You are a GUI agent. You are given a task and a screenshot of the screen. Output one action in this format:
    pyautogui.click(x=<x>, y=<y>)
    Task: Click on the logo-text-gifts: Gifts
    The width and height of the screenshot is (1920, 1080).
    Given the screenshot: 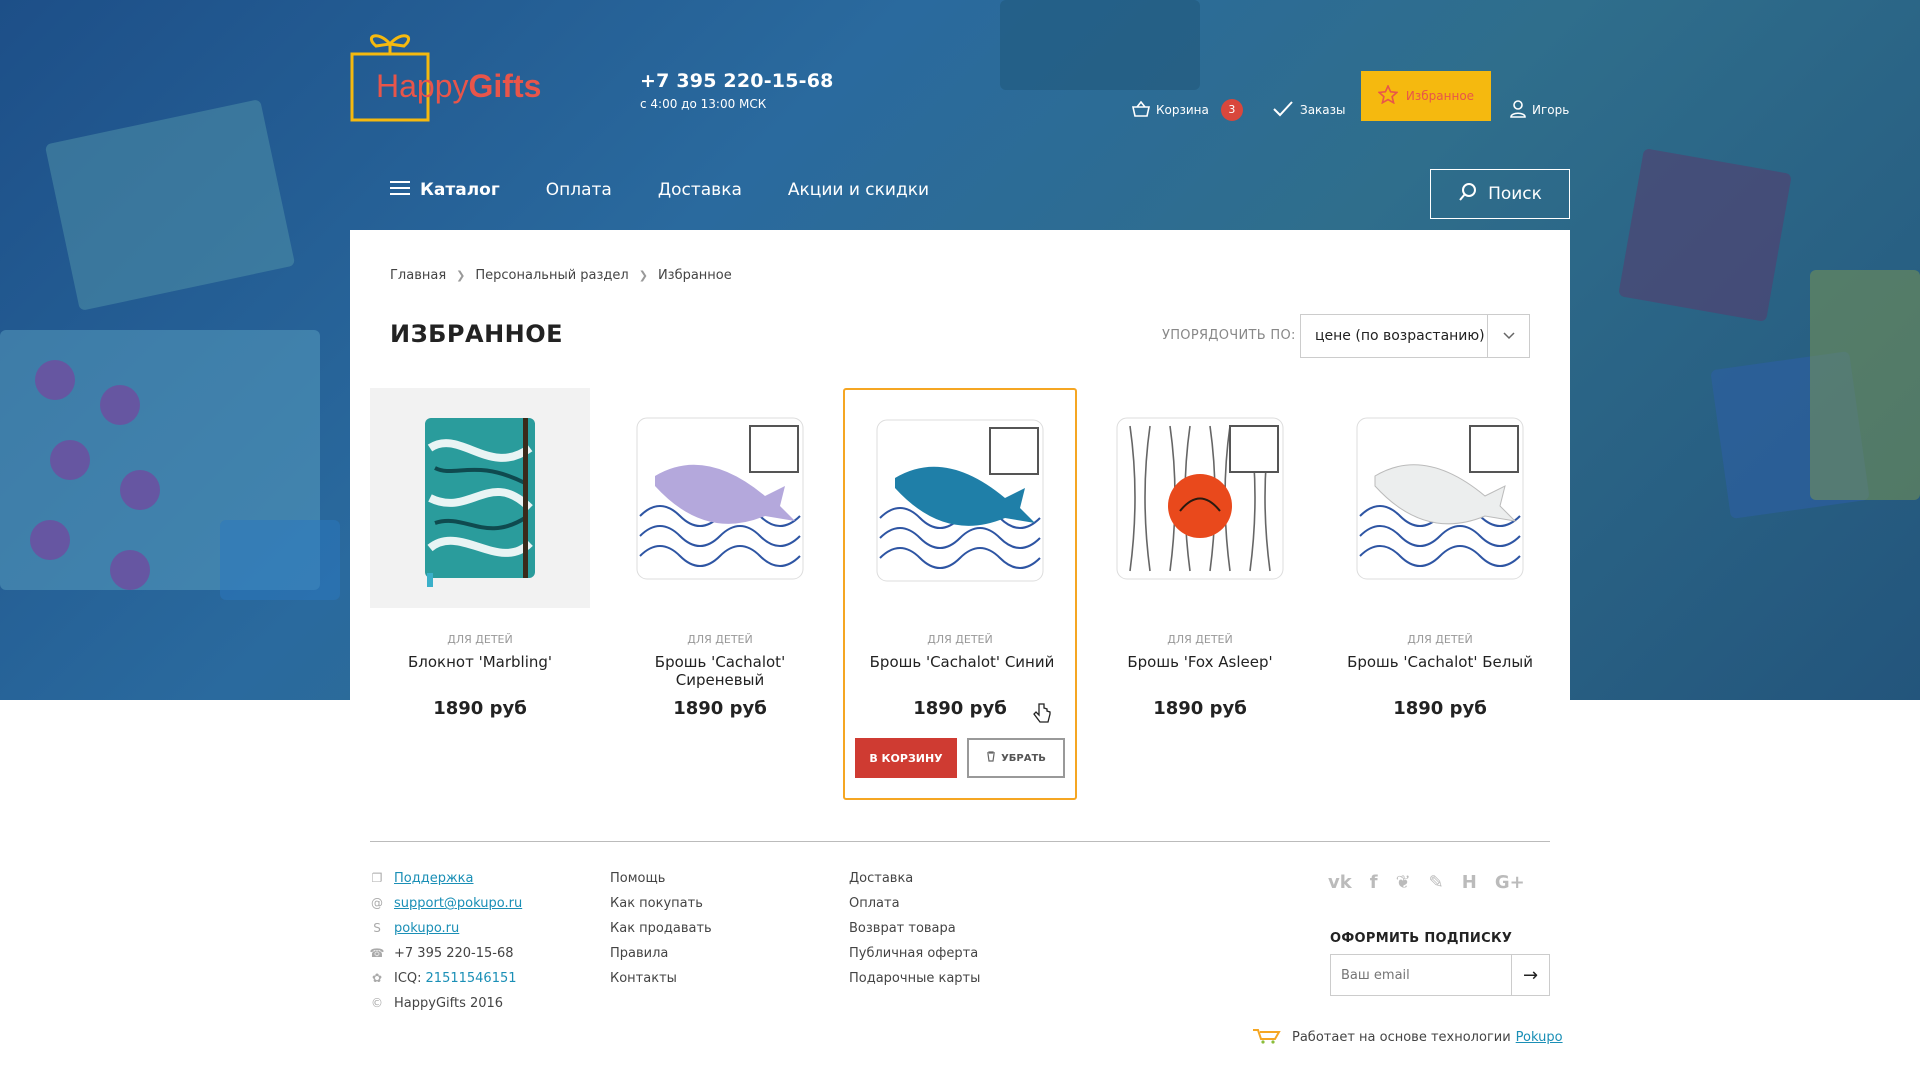 What is the action you would take?
    pyautogui.click(x=505, y=86)
    